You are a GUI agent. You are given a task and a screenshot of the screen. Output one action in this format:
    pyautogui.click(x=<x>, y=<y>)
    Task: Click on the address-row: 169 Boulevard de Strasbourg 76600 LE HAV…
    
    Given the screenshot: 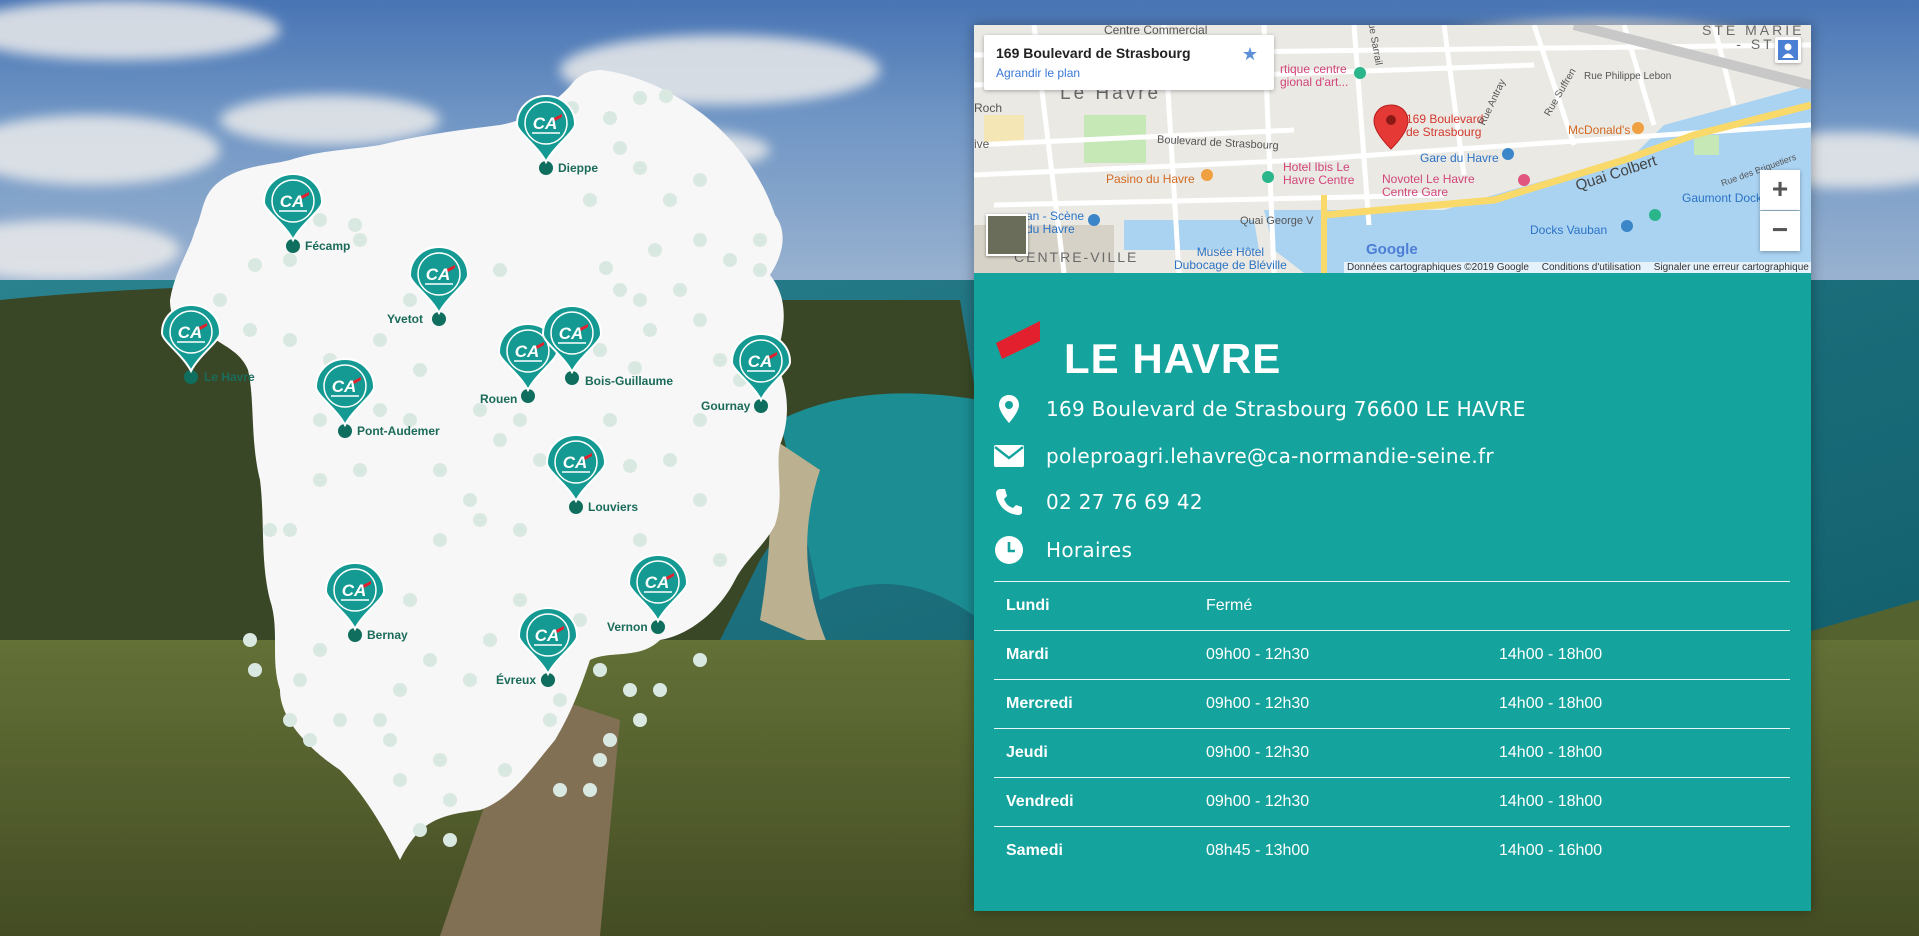 What is the action you would take?
    pyautogui.click(x=1260, y=409)
    